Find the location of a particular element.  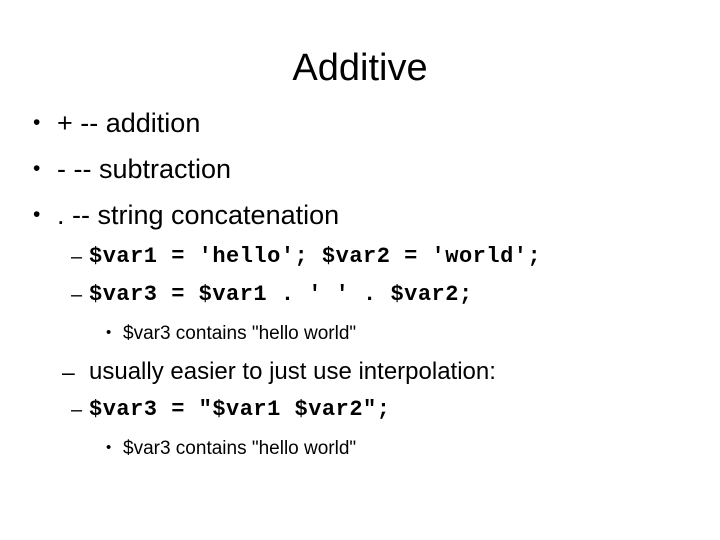

bullet-text: - -- subtraction is located at coordinates (144, 169).